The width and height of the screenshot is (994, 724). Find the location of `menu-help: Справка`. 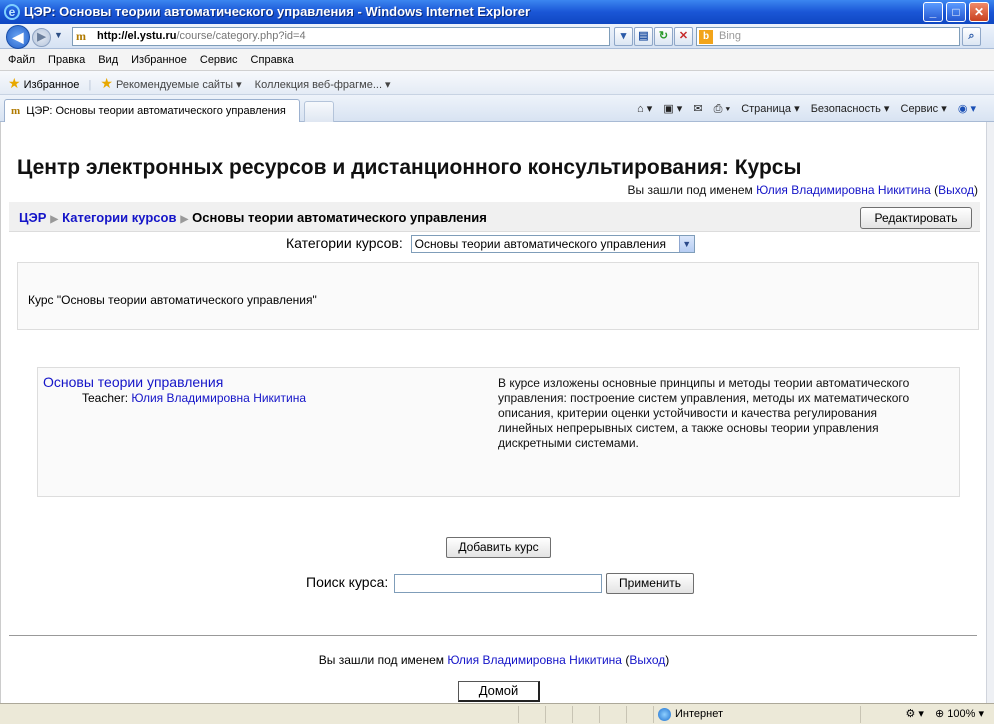

menu-help: Справка is located at coordinates (272, 60).